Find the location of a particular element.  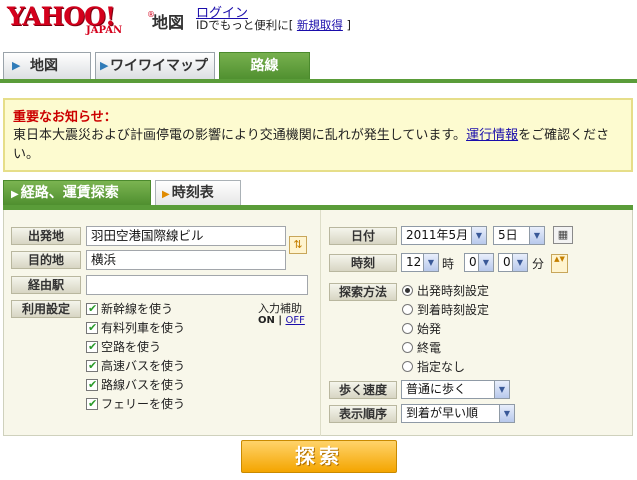

radio-selected-dot is located at coordinates (407, 290).